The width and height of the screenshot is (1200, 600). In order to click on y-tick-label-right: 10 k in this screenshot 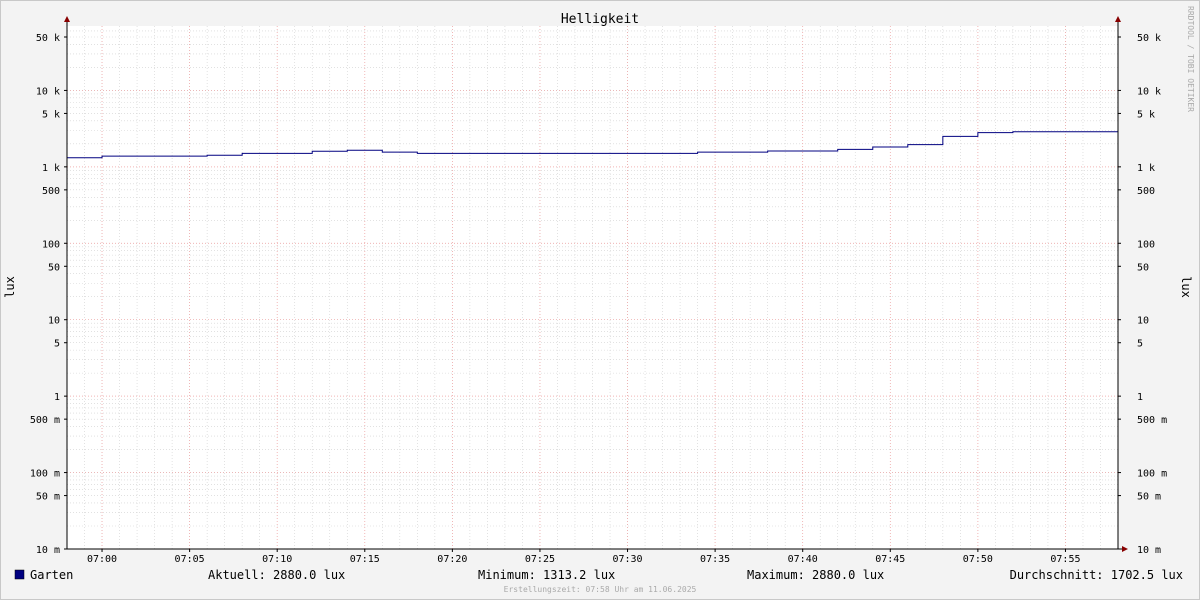, I will do `click(1149, 91)`.